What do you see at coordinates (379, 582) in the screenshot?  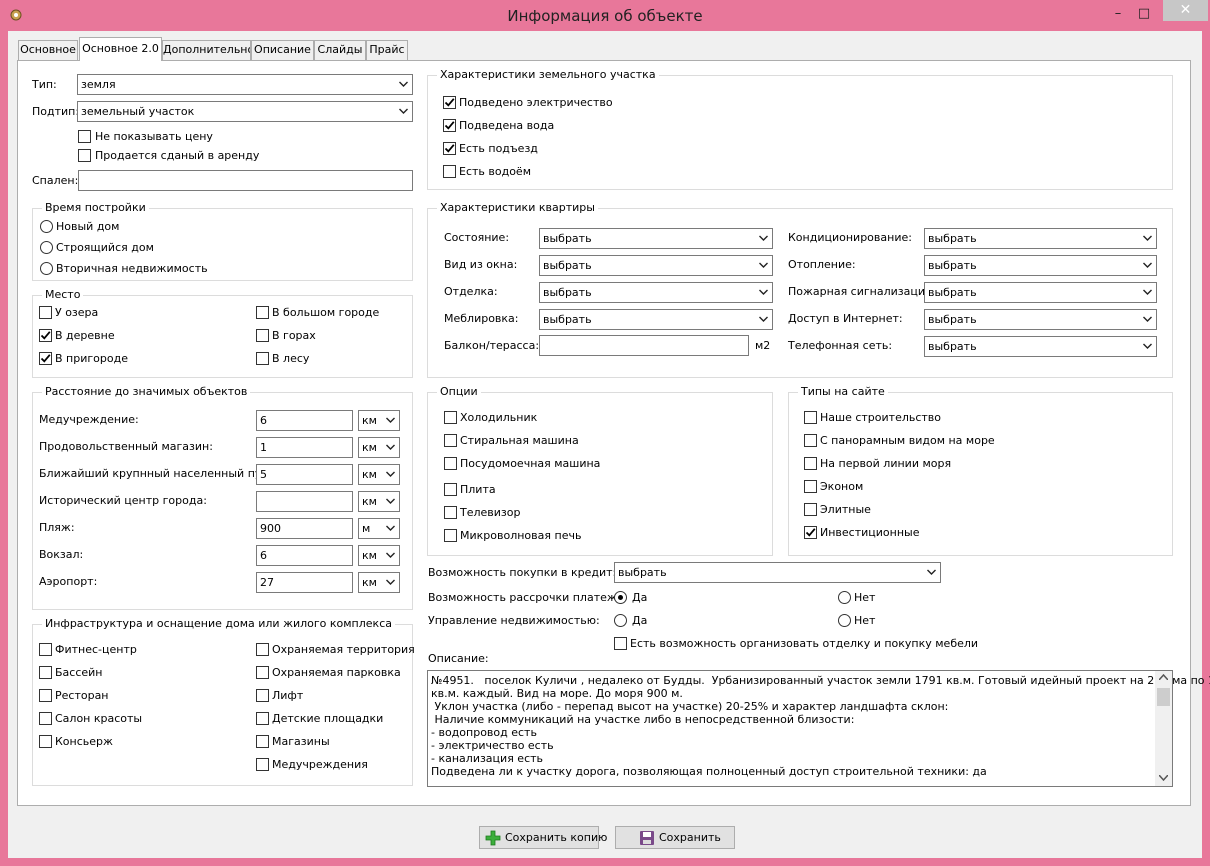 I see `distance-unit-select-6: км` at bounding box center [379, 582].